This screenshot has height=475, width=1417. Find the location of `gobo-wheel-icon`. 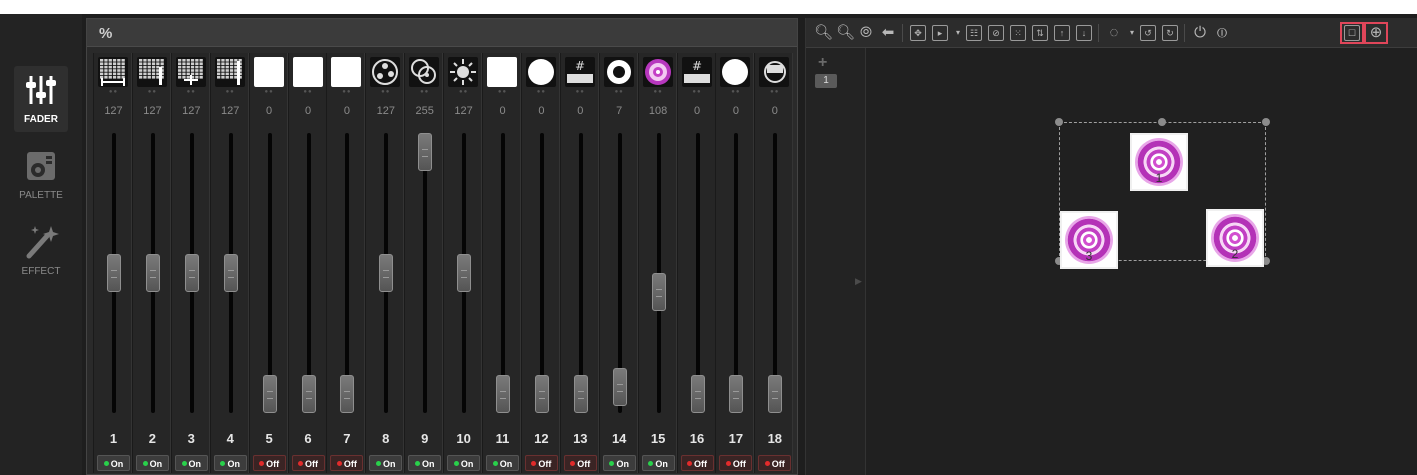

gobo-wheel-icon is located at coordinates (385, 72).